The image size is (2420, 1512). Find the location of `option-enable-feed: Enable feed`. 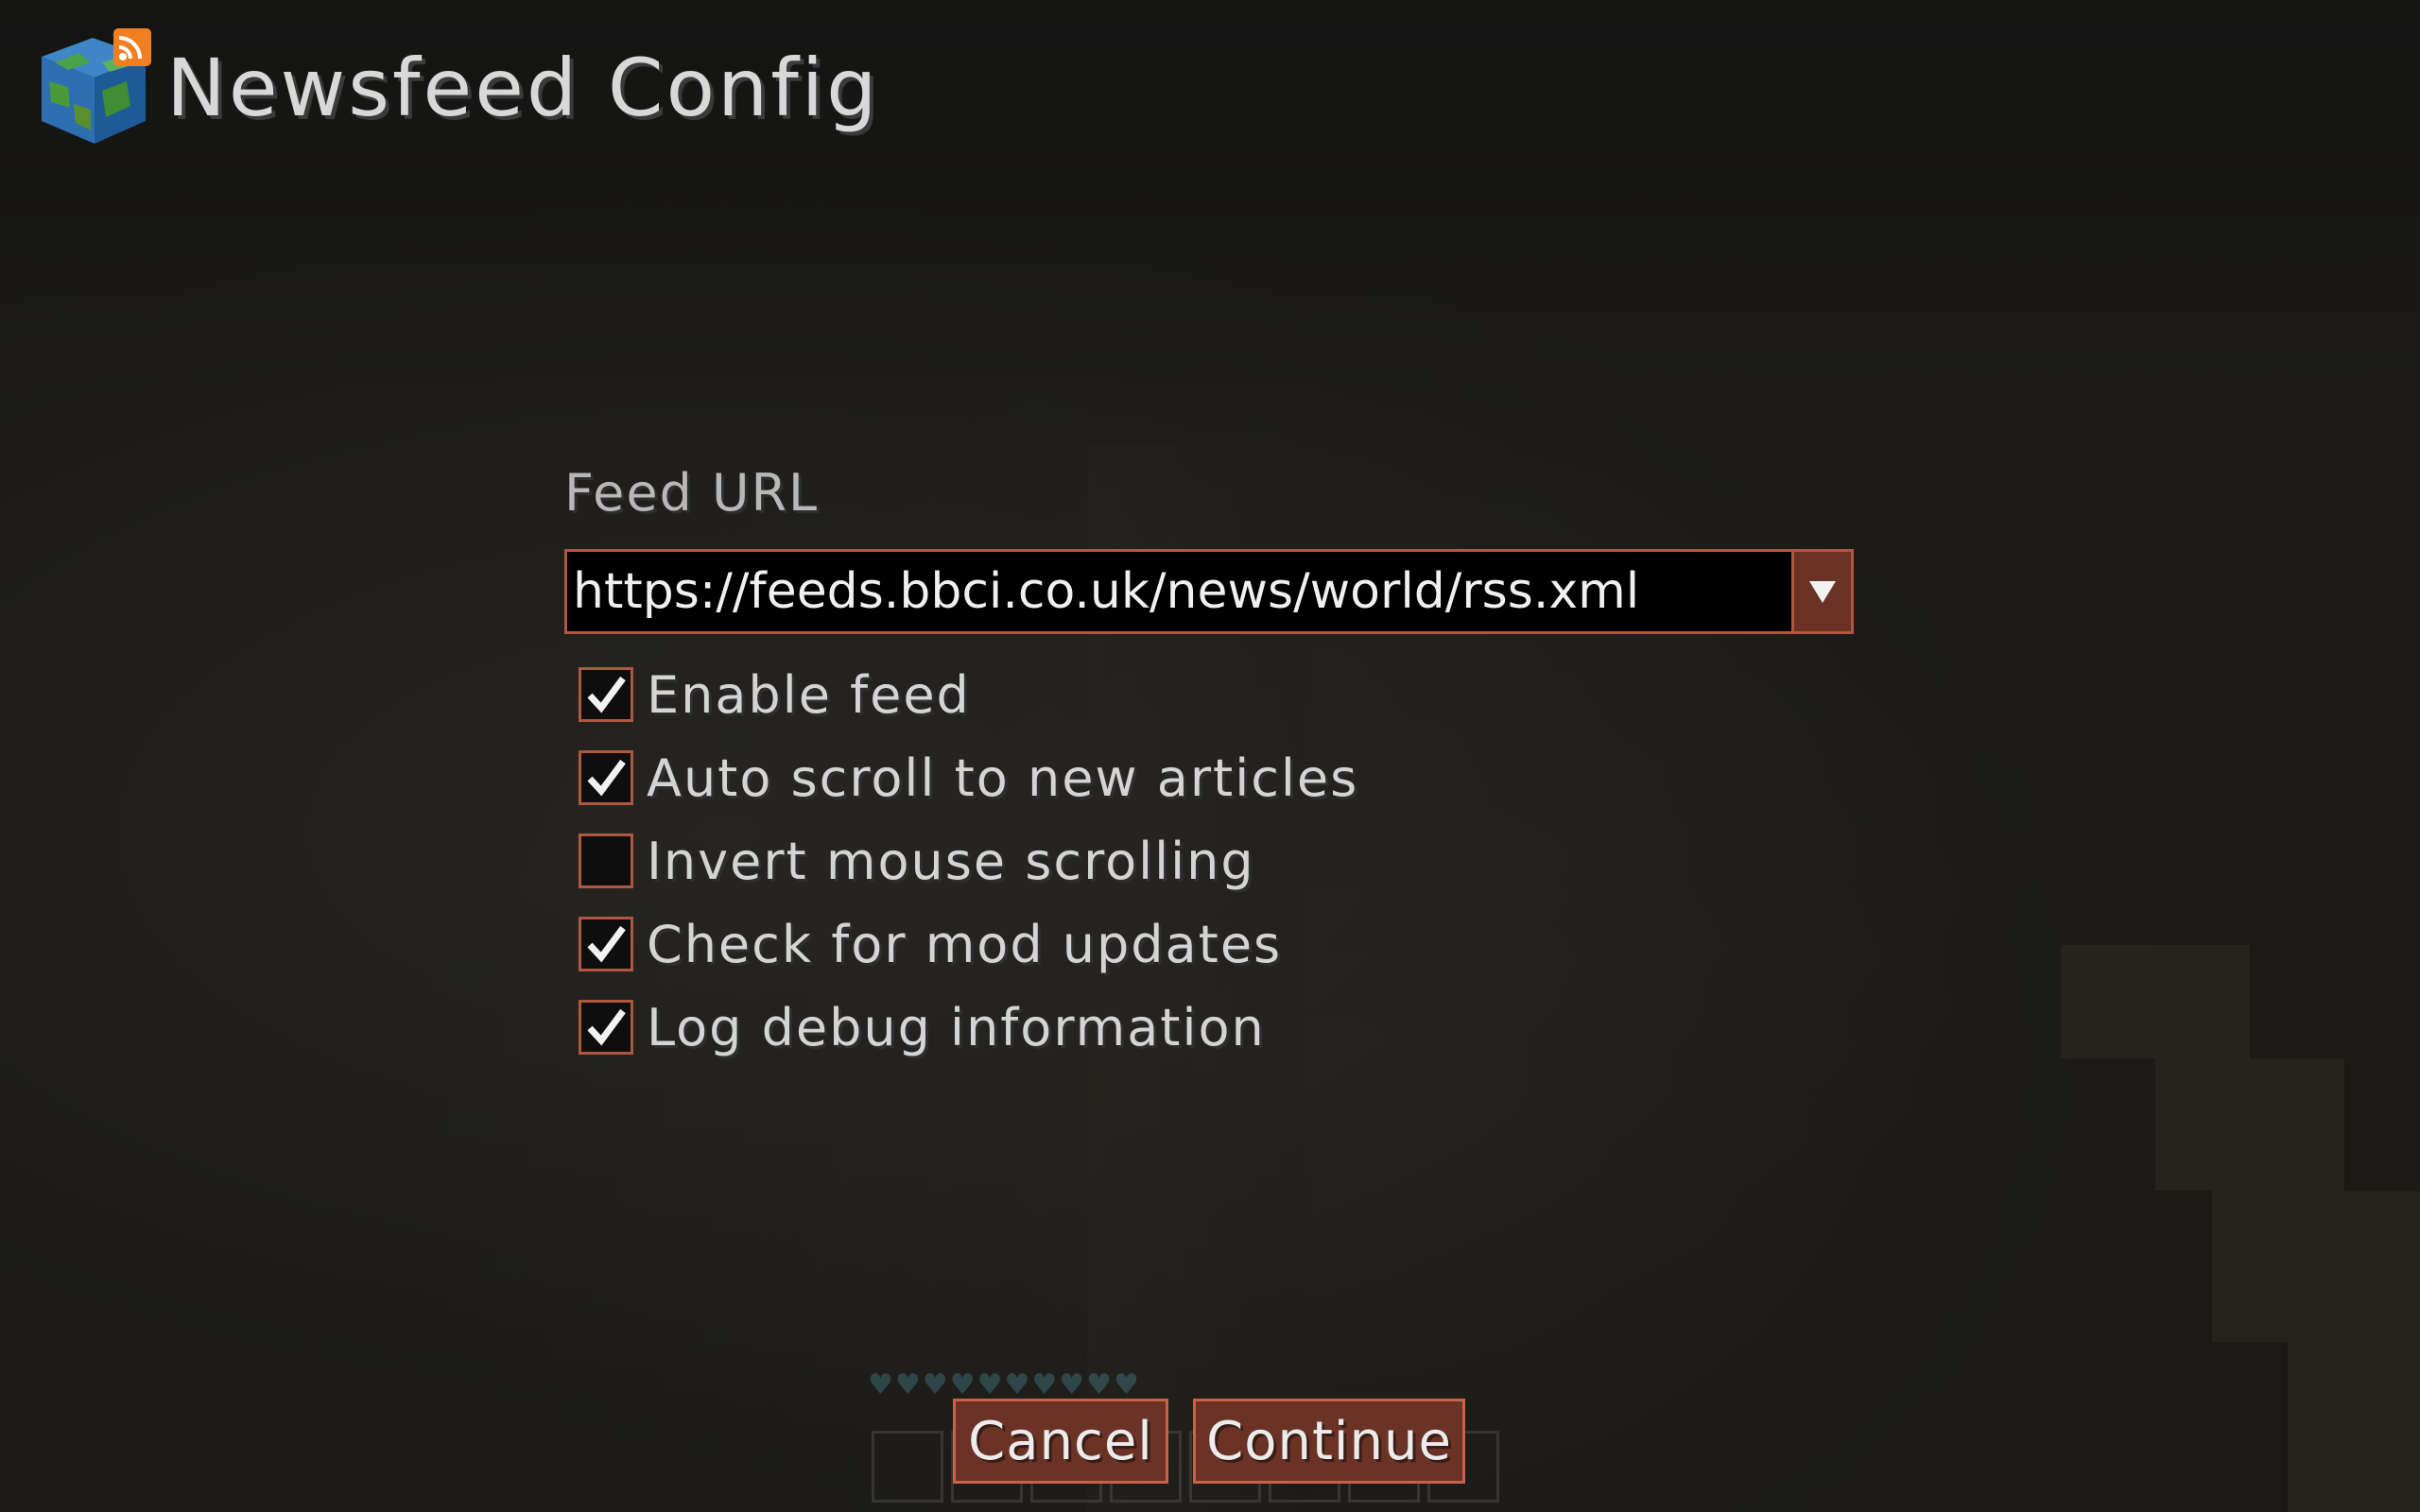

option-enable-feed: Enable feed is located at coordinates (1217, 694).